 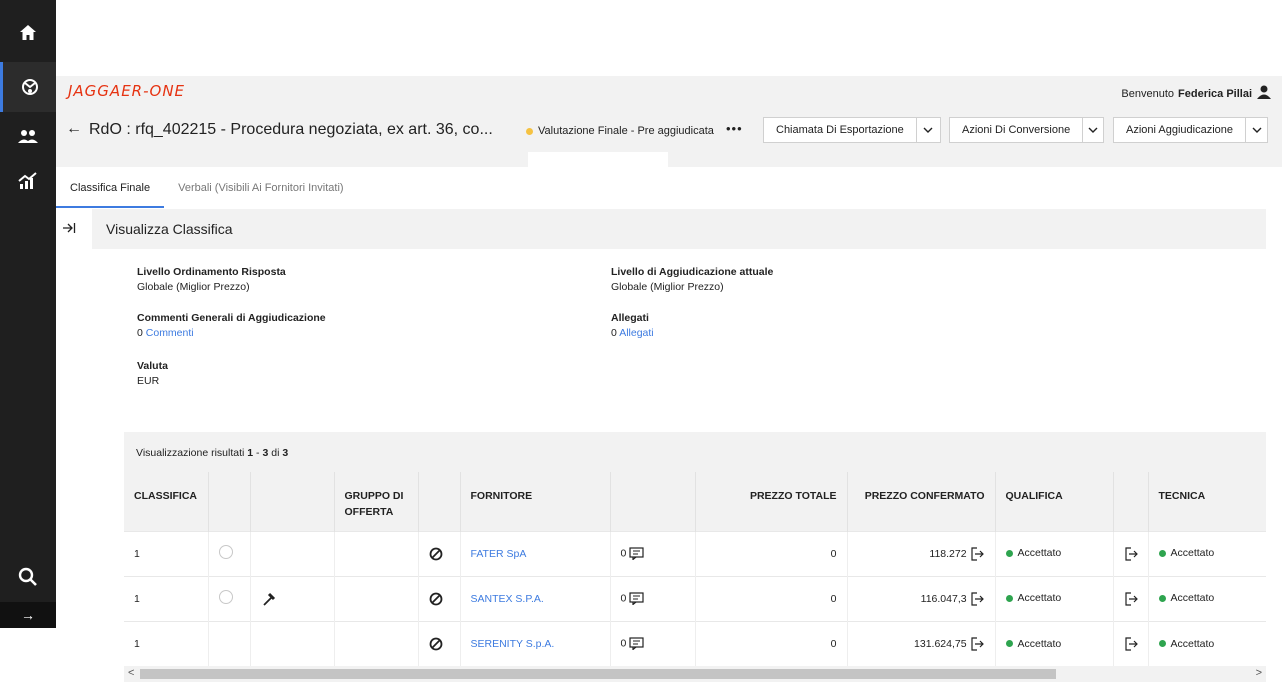 What do you see at coordinates (152, 374) in the screenshot?
I see `field-valuta: Valuta EUR` at bounding box center [152, 374].